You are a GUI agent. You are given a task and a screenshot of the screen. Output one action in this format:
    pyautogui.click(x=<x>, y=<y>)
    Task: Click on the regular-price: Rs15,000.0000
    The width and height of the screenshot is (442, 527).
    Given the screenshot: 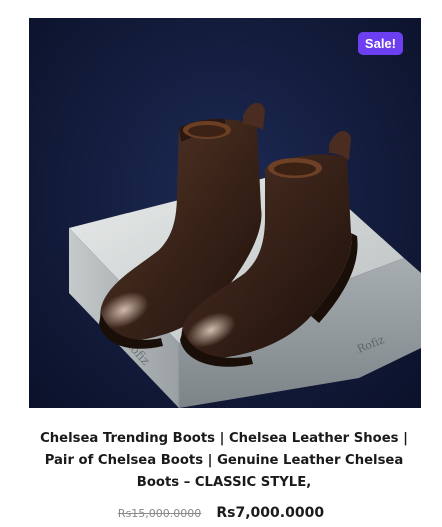 What is the action you would take?
    pyautogui.click(x=159, y=513)
    